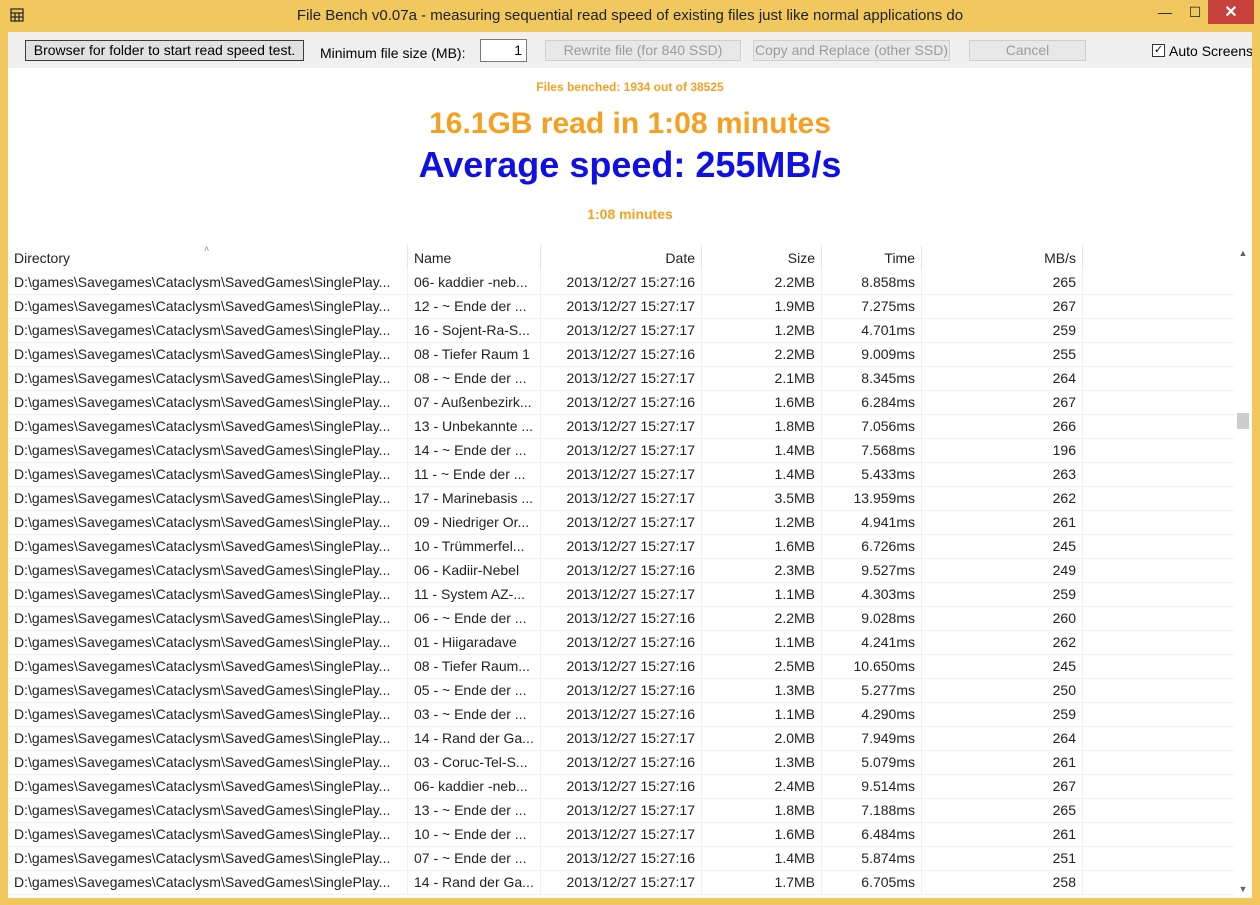 The height and width of the screenshot is (905, 1260). I want to click on cell-time: 10.650ms, so click(872, 666).